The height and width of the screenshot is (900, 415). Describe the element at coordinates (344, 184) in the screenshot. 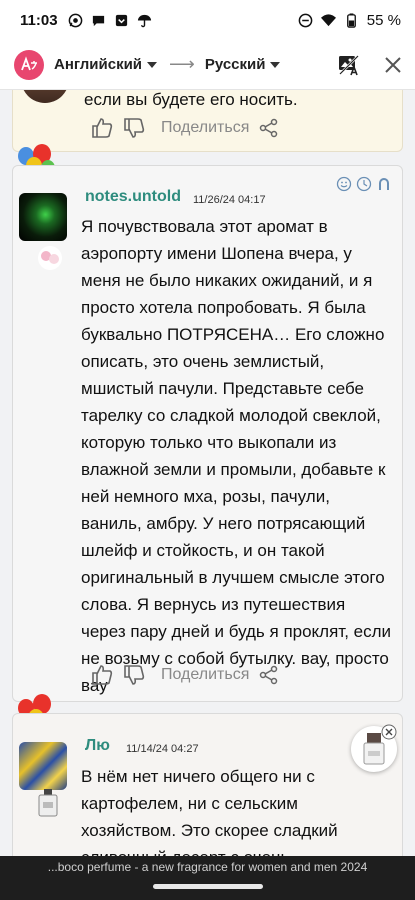

I see `smile-icon` at that location.